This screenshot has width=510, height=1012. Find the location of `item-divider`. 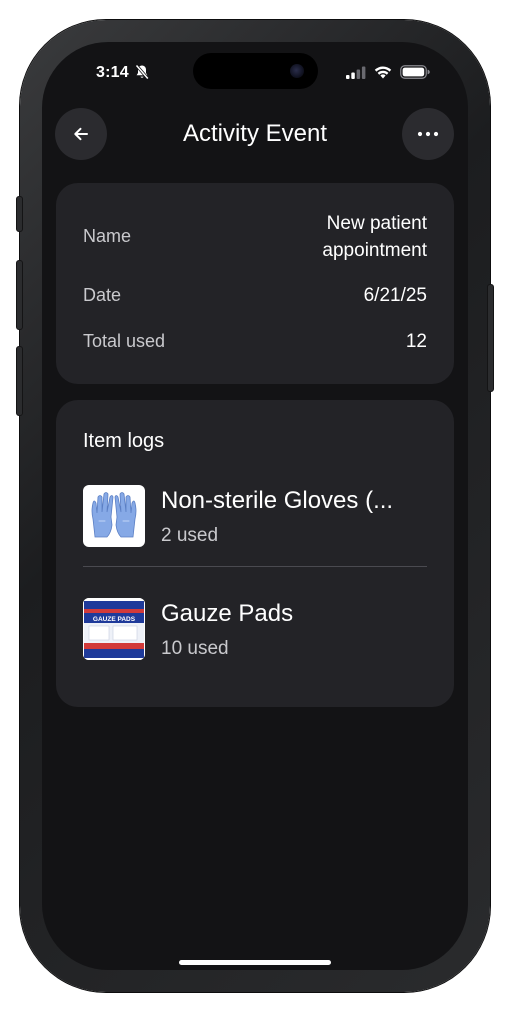

item-divider is located at coordinates (255, 566).